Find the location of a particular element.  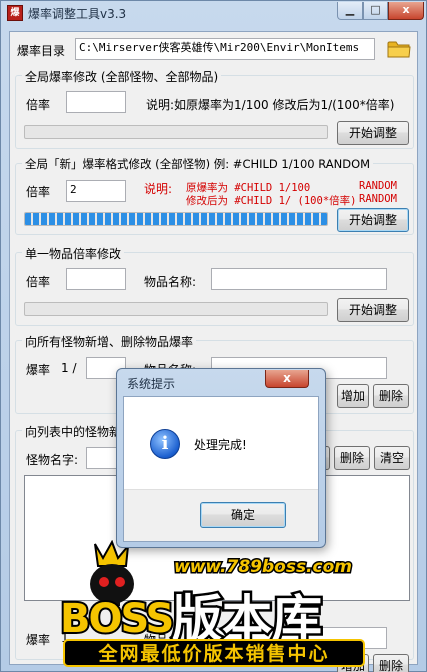

new-format-note-line2-random: RANDOM is located at coordinates (378, 199).